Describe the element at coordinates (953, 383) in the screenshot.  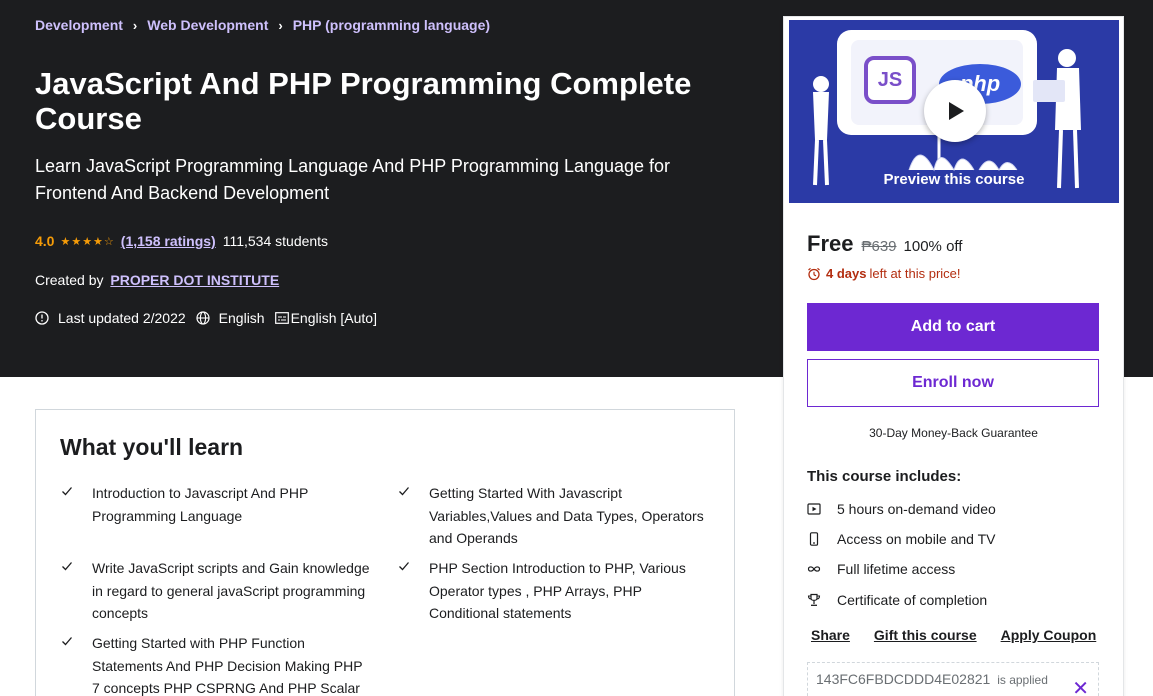
I see `enroll-now-button: Enroll now` at that location.